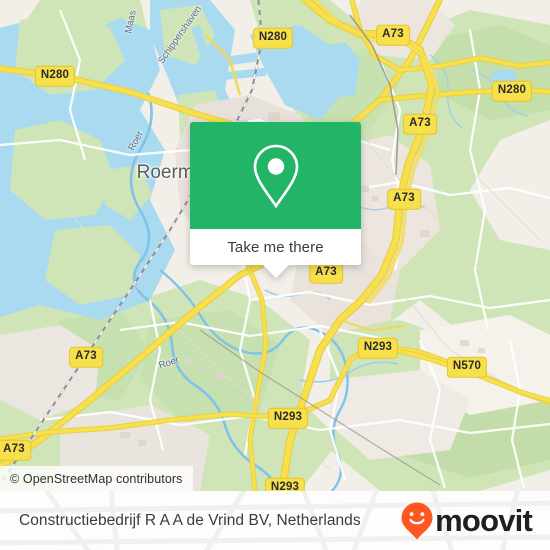  Describe the element at coordinates (467, 367) in the screenshot. I see `road-shield-n570: N570` at that location.